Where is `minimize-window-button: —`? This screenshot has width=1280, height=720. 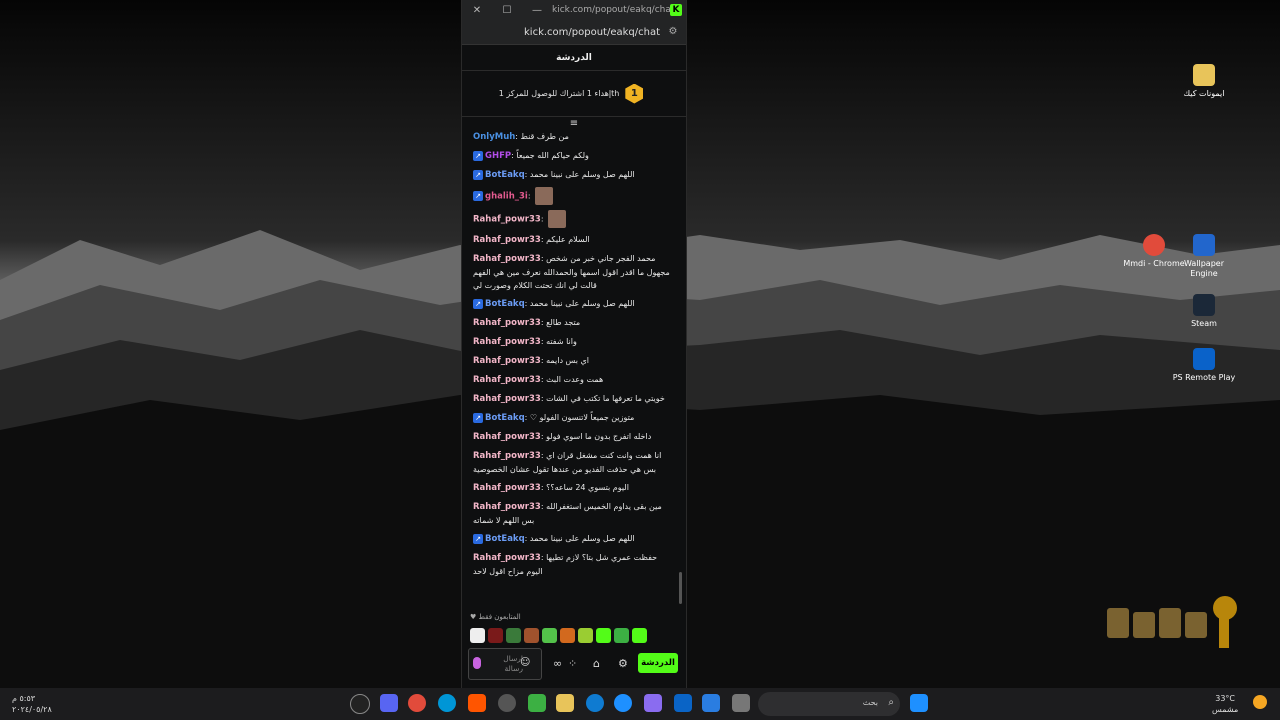
minimize-window-button: — is located at coordinates (537, 10).